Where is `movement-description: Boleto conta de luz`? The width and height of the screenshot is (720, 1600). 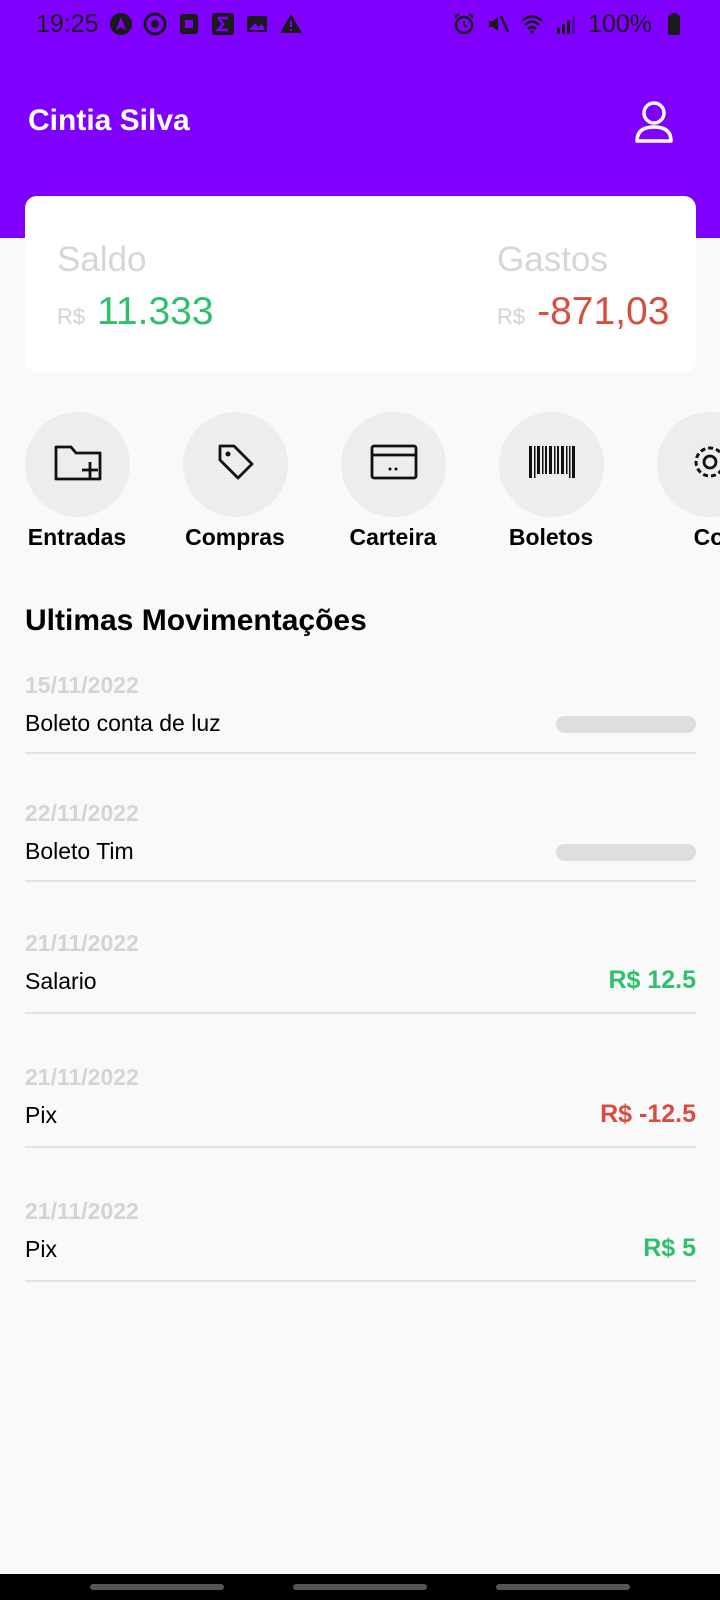
movement-description: Boleto conta de luz is located at coordinates (123, 723).